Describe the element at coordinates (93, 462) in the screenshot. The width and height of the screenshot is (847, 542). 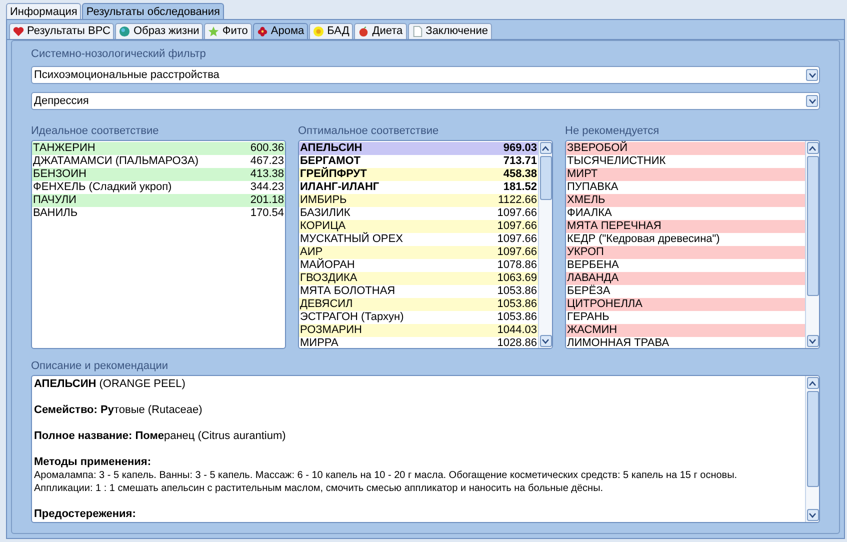
I see `description-heading: Методы применения:` at that location.